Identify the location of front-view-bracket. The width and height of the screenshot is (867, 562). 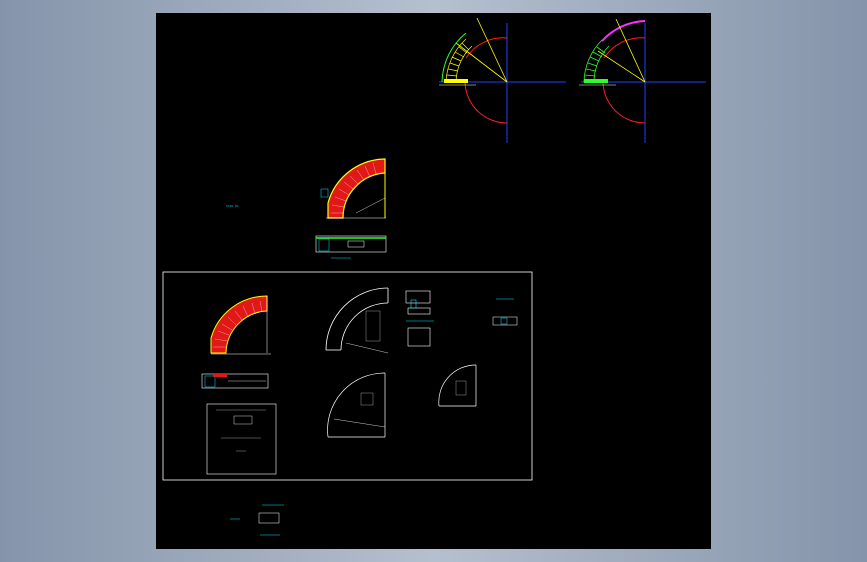
(413, 304).